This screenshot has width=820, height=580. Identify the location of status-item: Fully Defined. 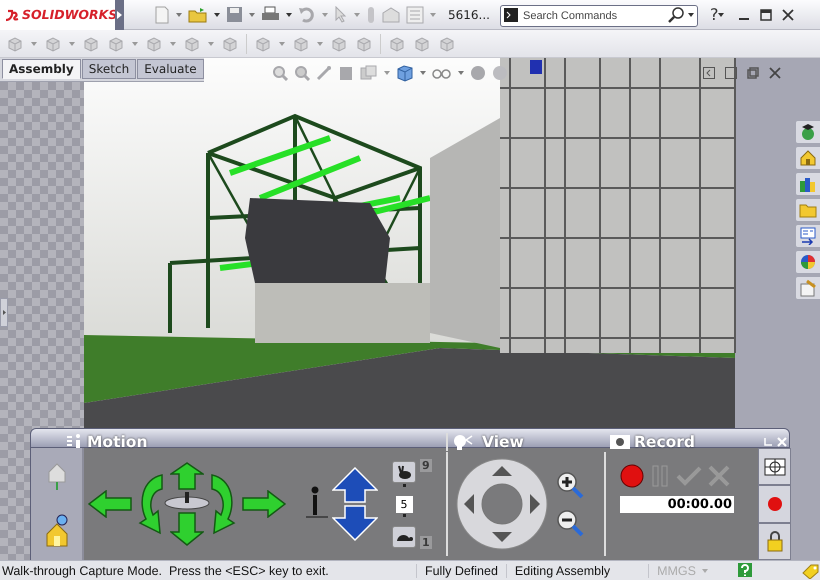
(461, 571).